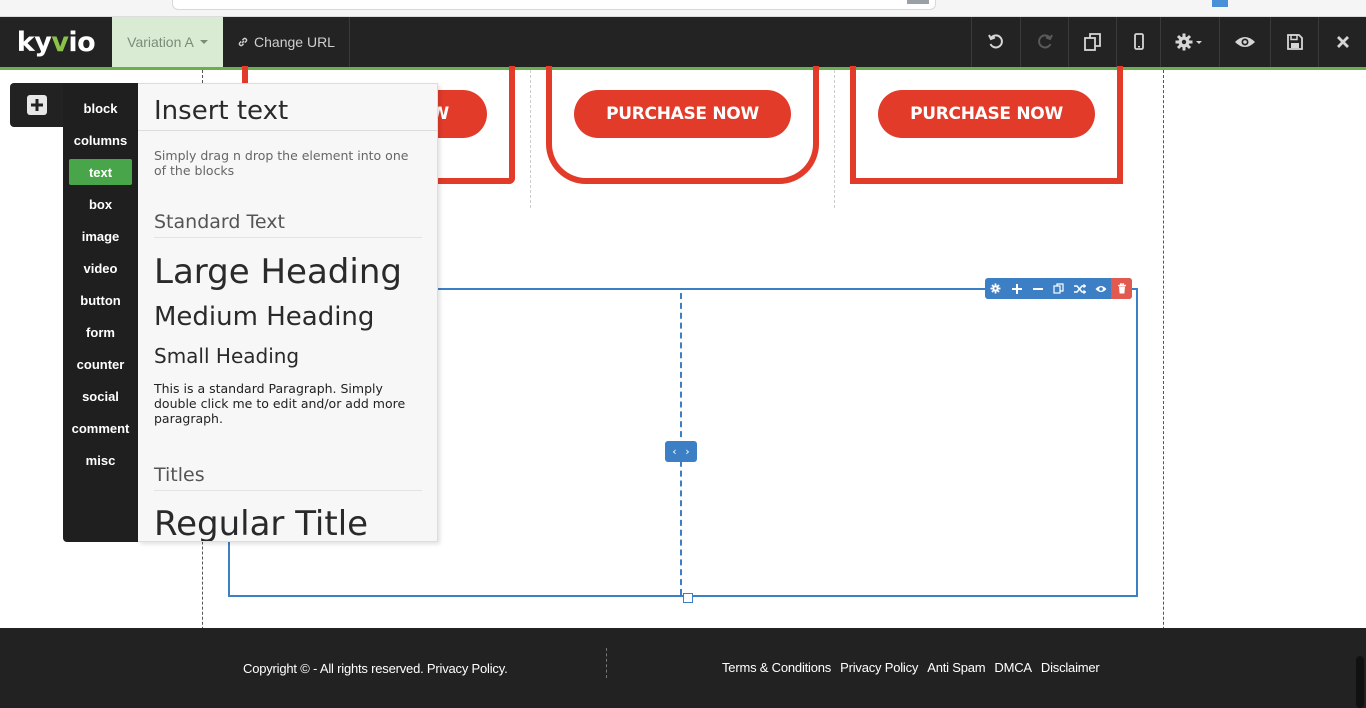 This screenshot has height=708, width=1366. What do you see at coordinates (100, 140) in the screenshot?
I see `category-columns: columns` at bounding box center [100, 140].